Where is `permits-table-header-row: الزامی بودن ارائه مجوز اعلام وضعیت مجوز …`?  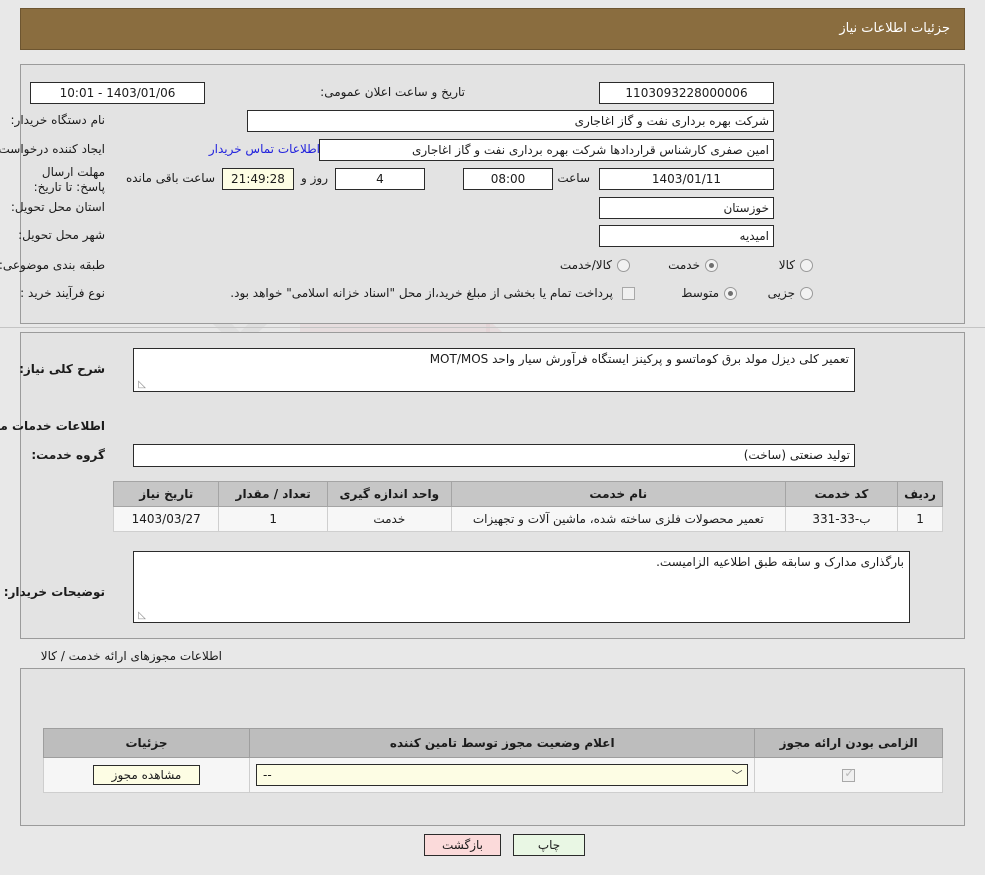 permits-table-header-row: الزامی بودن ارائه مجوز اعلام وضعیت مجوز … is located at coordinates (492, 743).